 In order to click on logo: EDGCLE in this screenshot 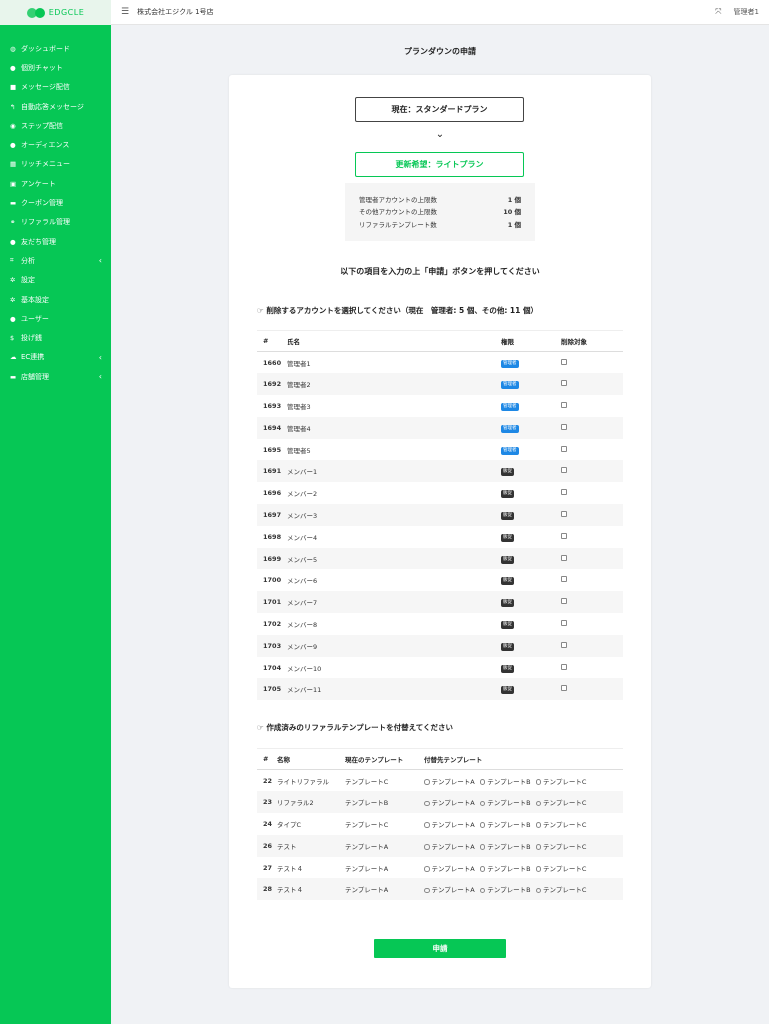, I will do `click(55, 12)`.